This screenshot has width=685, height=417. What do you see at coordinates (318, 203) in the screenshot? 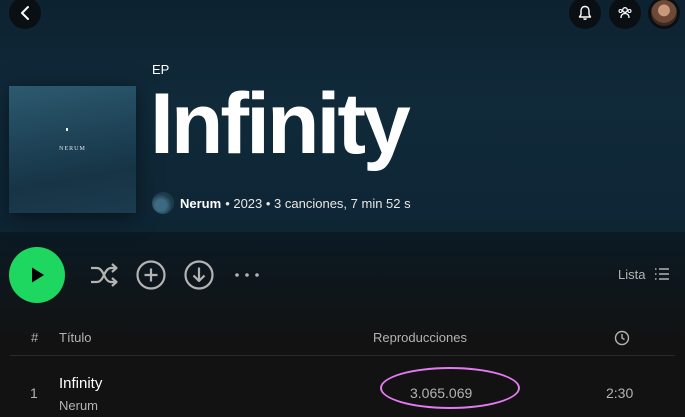
I see `album-details: • 2023 • 3 canciones, 7 min 52 s` at bounding box center [318, 203].